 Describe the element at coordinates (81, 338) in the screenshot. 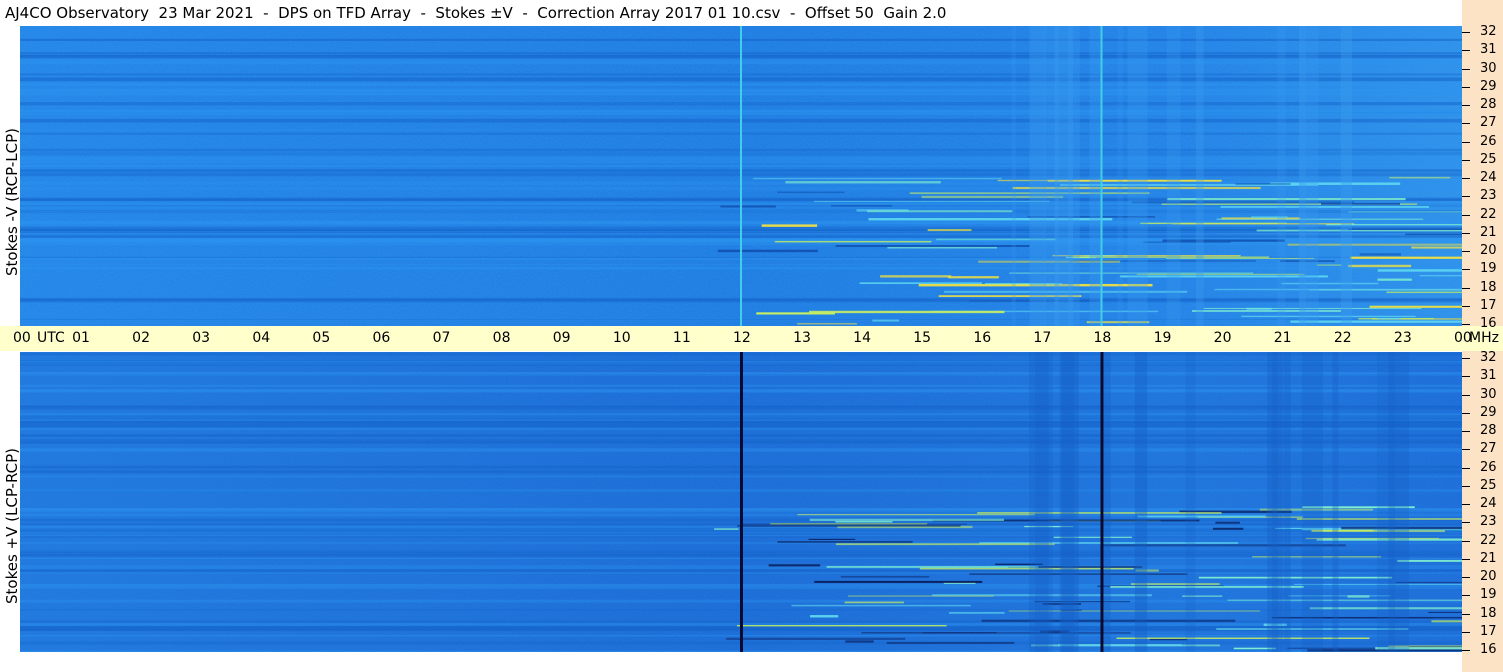

I see `time-tick-label: 01` at that location.